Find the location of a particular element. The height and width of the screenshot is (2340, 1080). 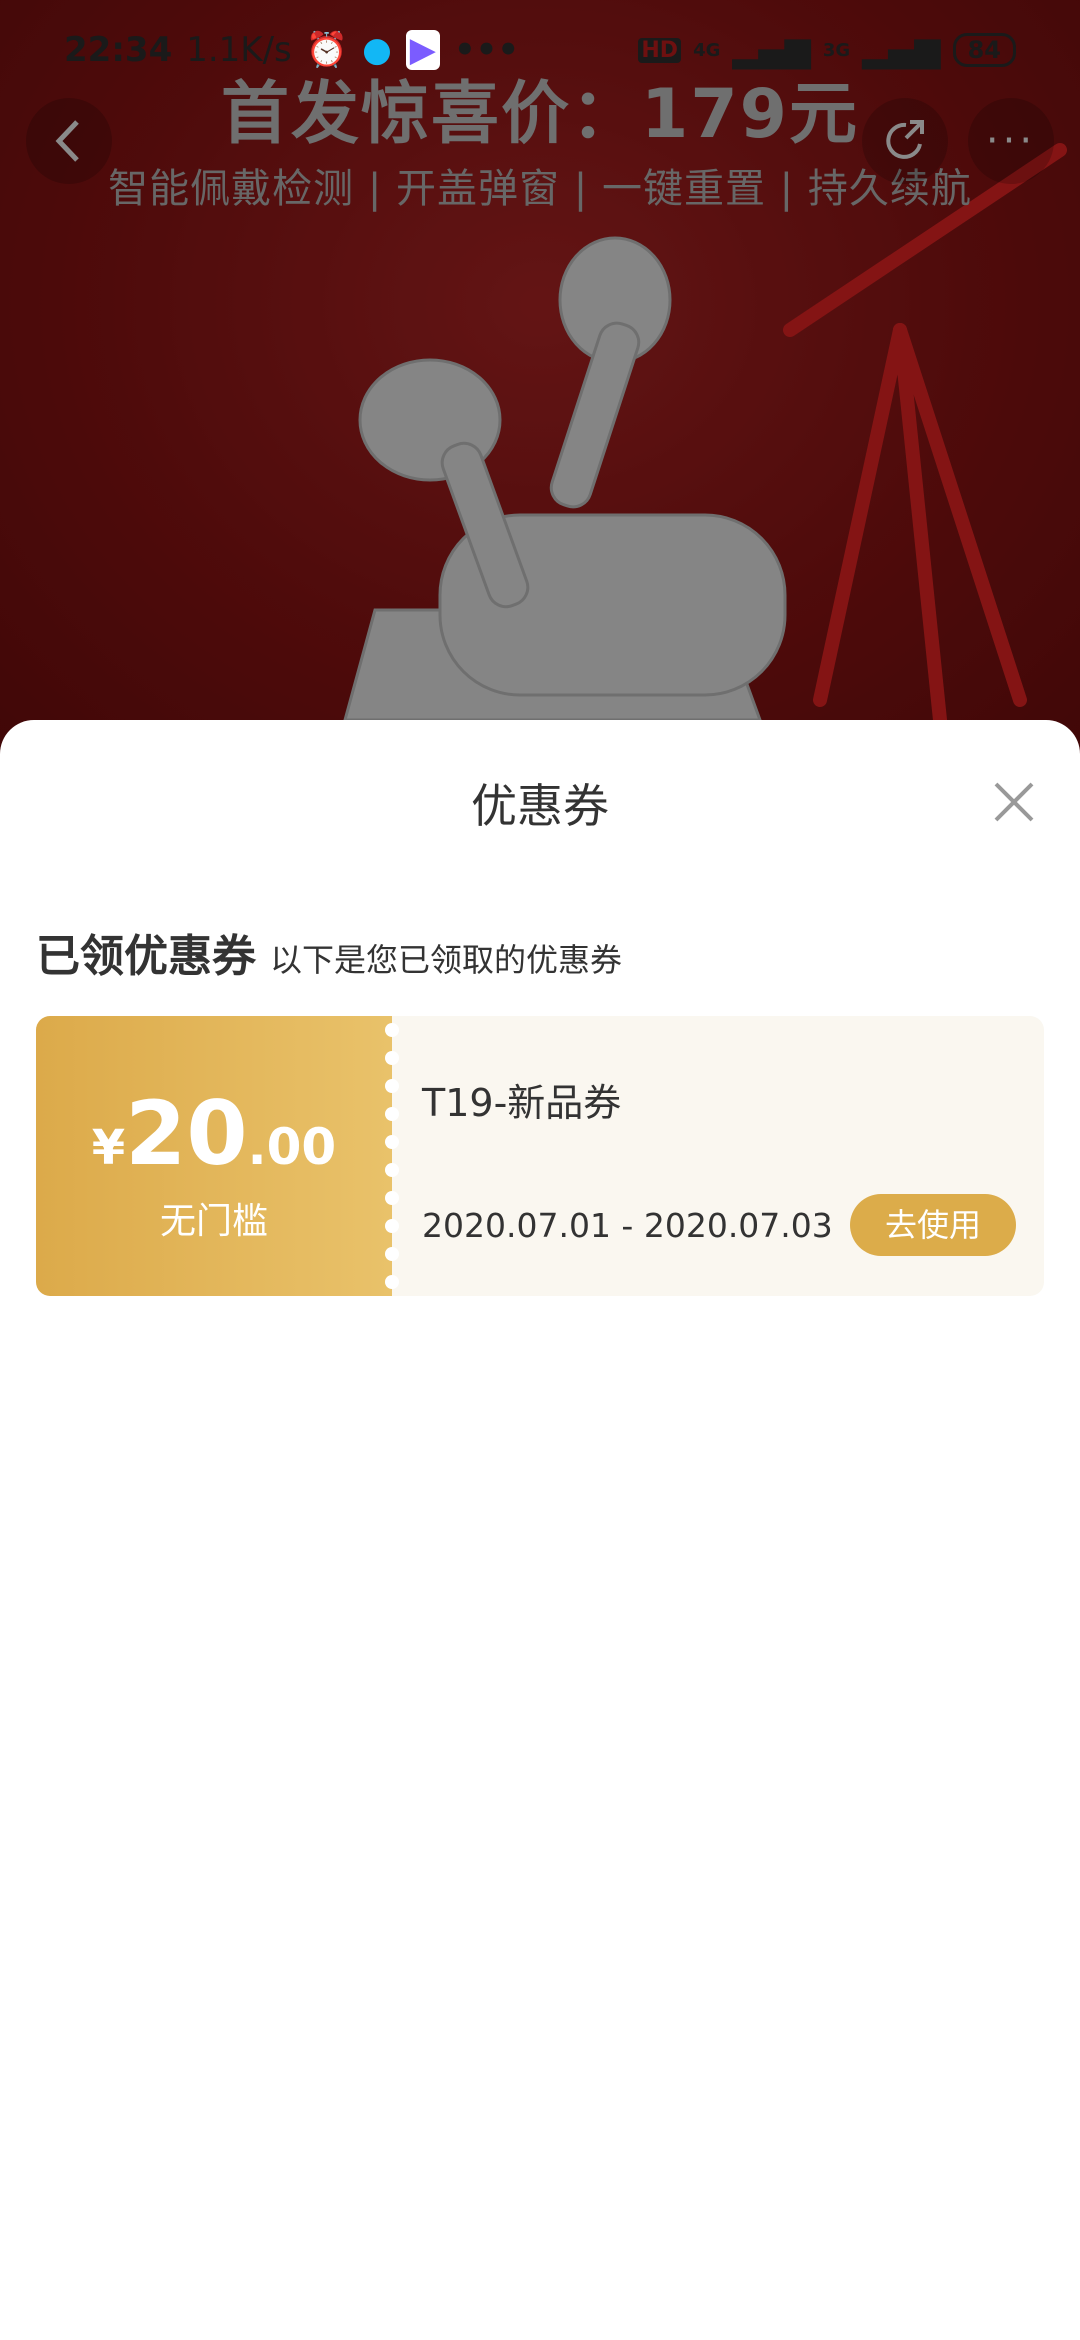

more-button: ··· is located at coordinates (1011, 141).